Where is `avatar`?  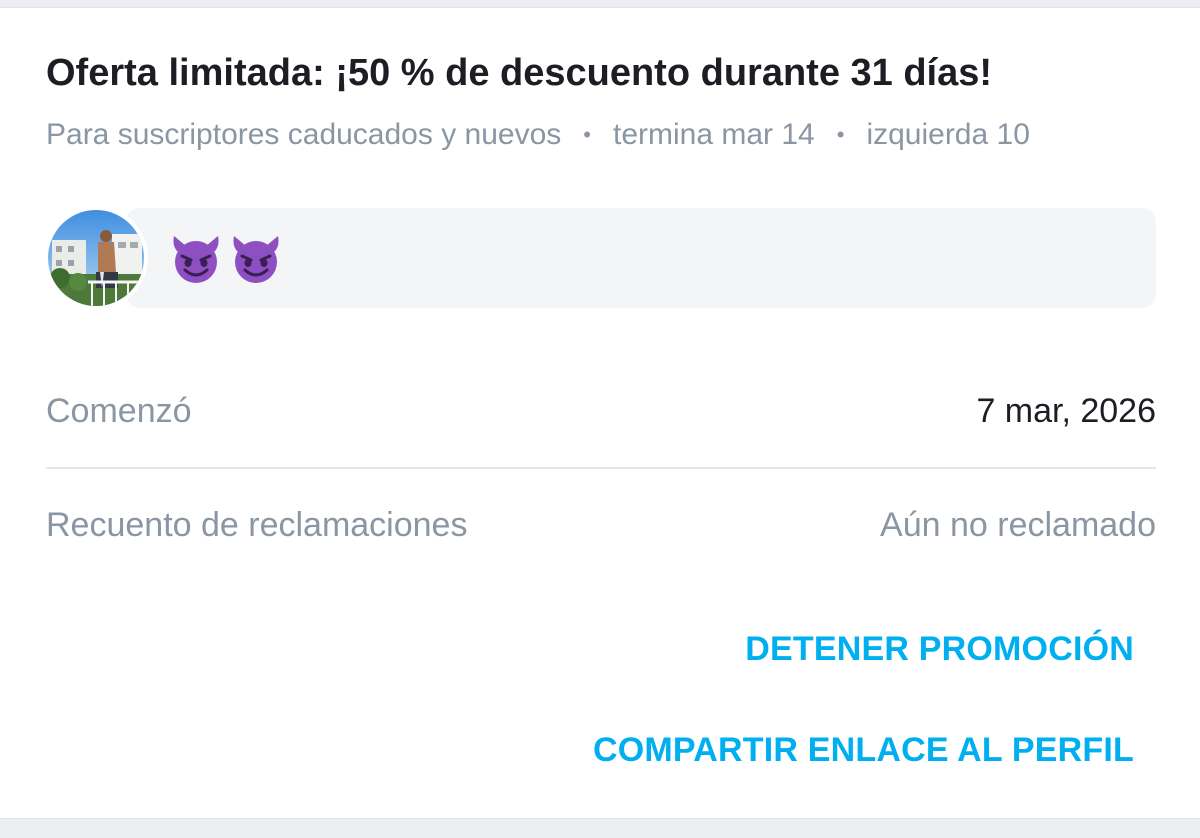
avatar is located at coordinates (96, 258).